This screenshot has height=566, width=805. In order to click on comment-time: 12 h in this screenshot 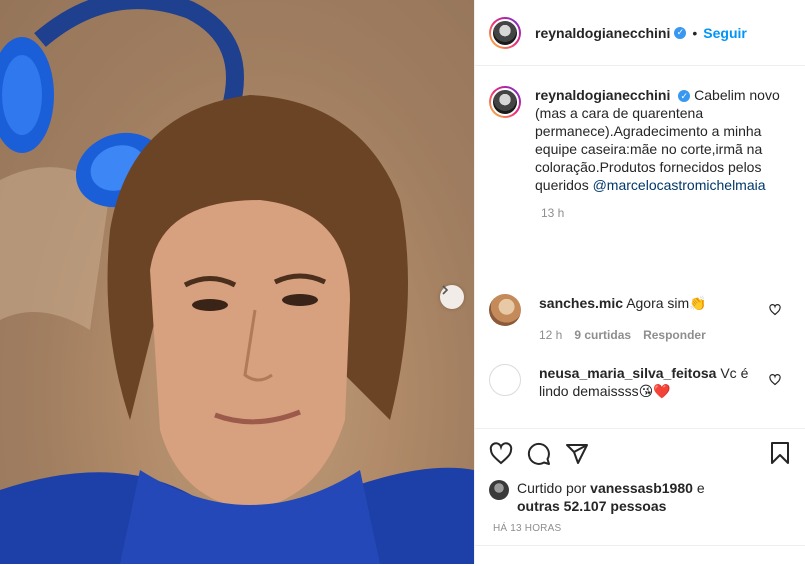, I will do `click(551, 335)`.